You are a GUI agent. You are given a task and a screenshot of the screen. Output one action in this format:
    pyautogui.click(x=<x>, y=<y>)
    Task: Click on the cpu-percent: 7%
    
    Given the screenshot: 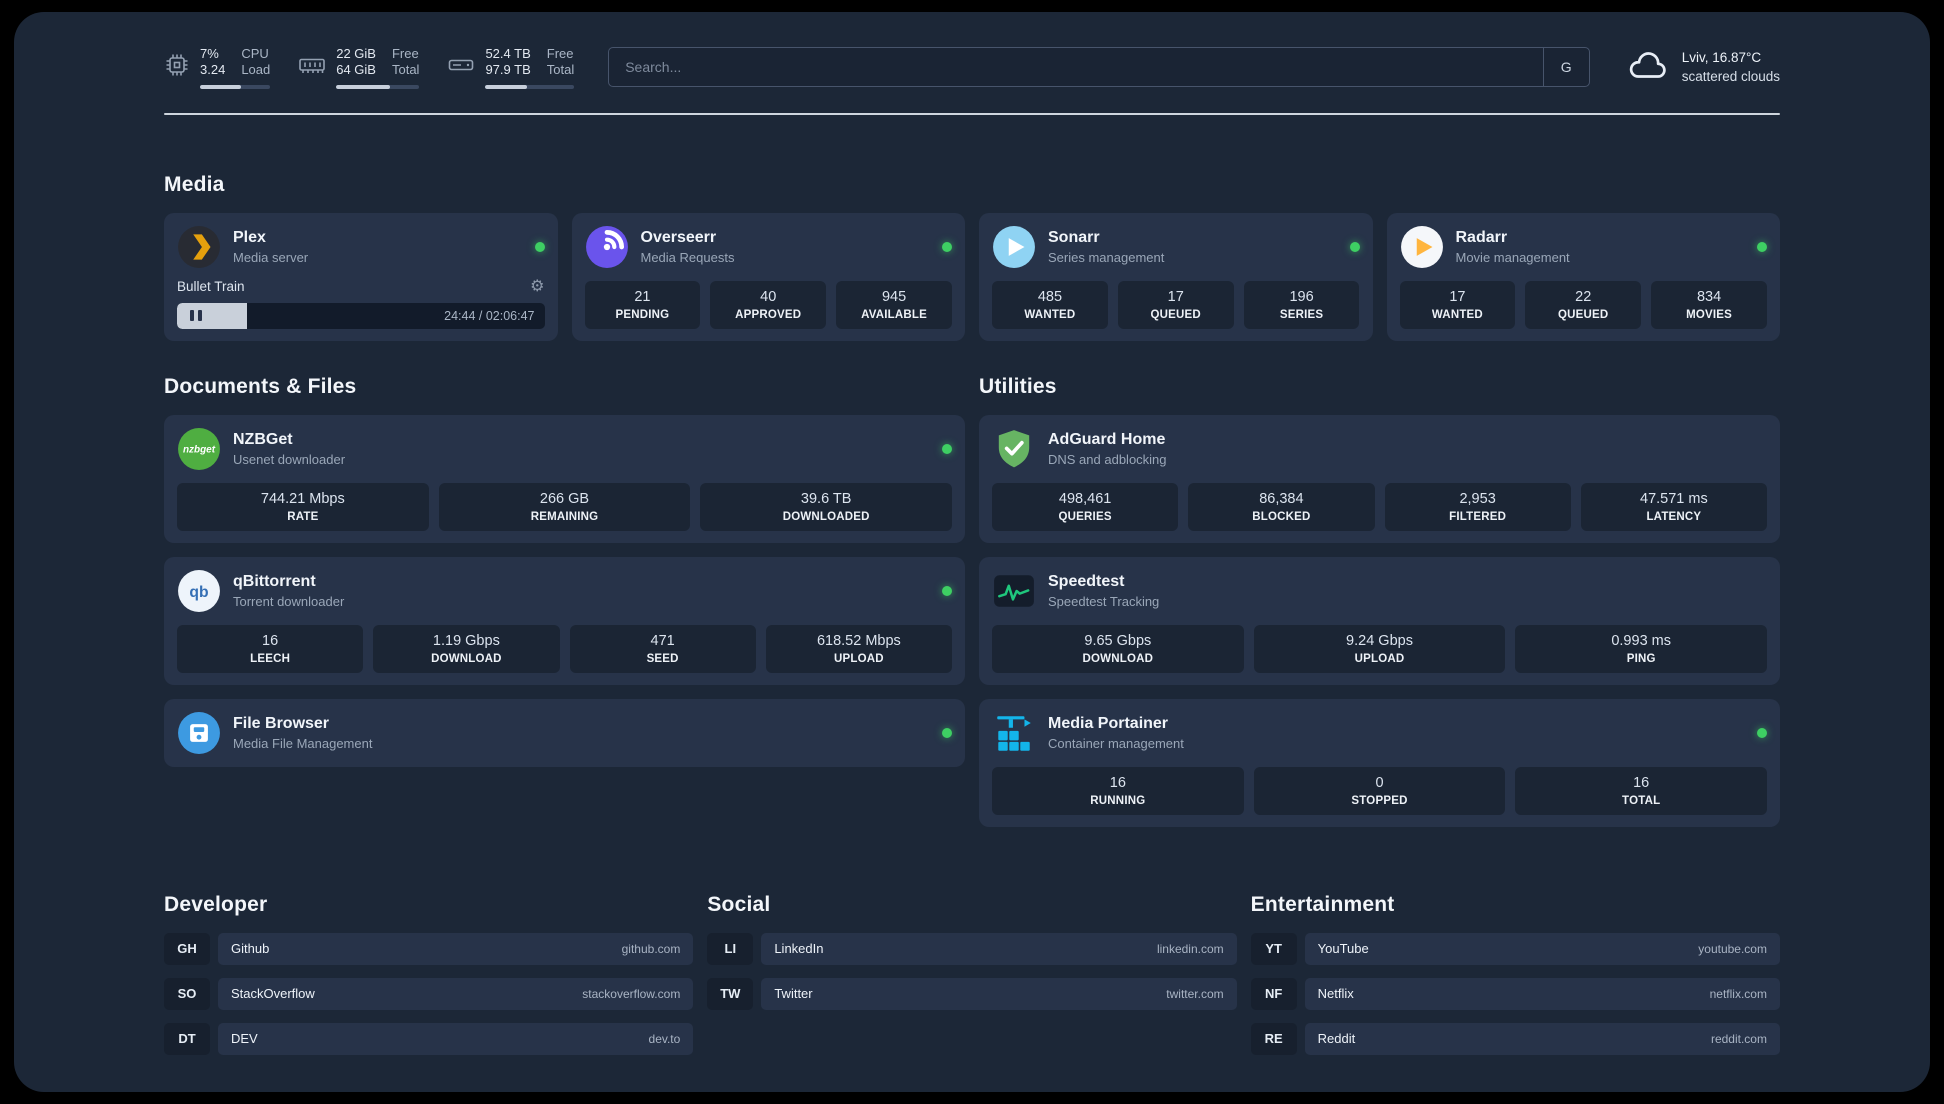 What is the action you would take?
    pyautogui.click(x=209, y=53)
    